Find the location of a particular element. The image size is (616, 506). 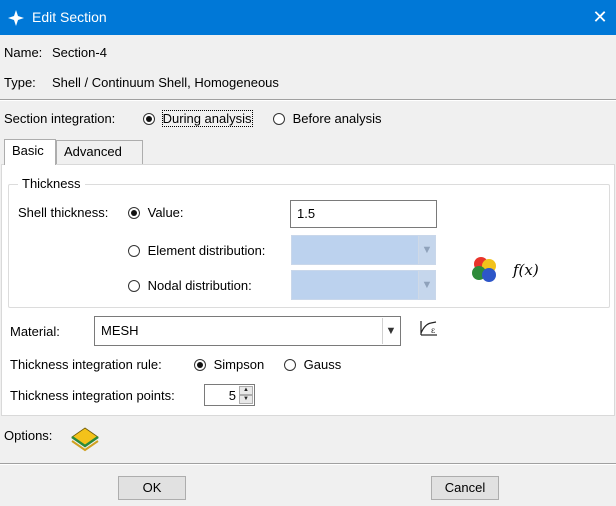

element-distribution-label: Element distribution: is located at coordinates (206, 250).